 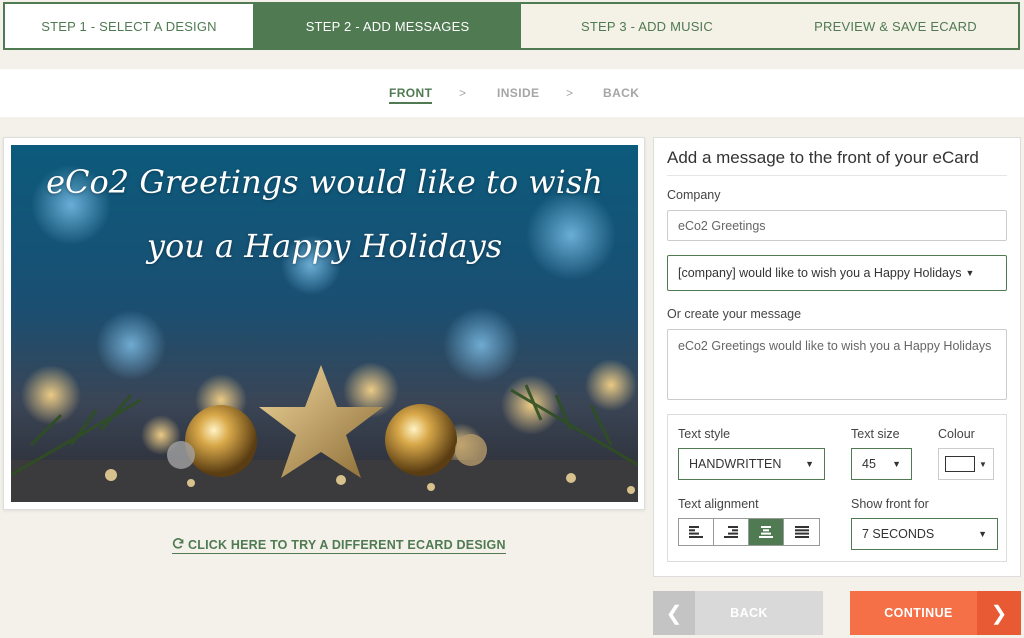 I want to click on colour-swatch, so click(x=960, y=464).